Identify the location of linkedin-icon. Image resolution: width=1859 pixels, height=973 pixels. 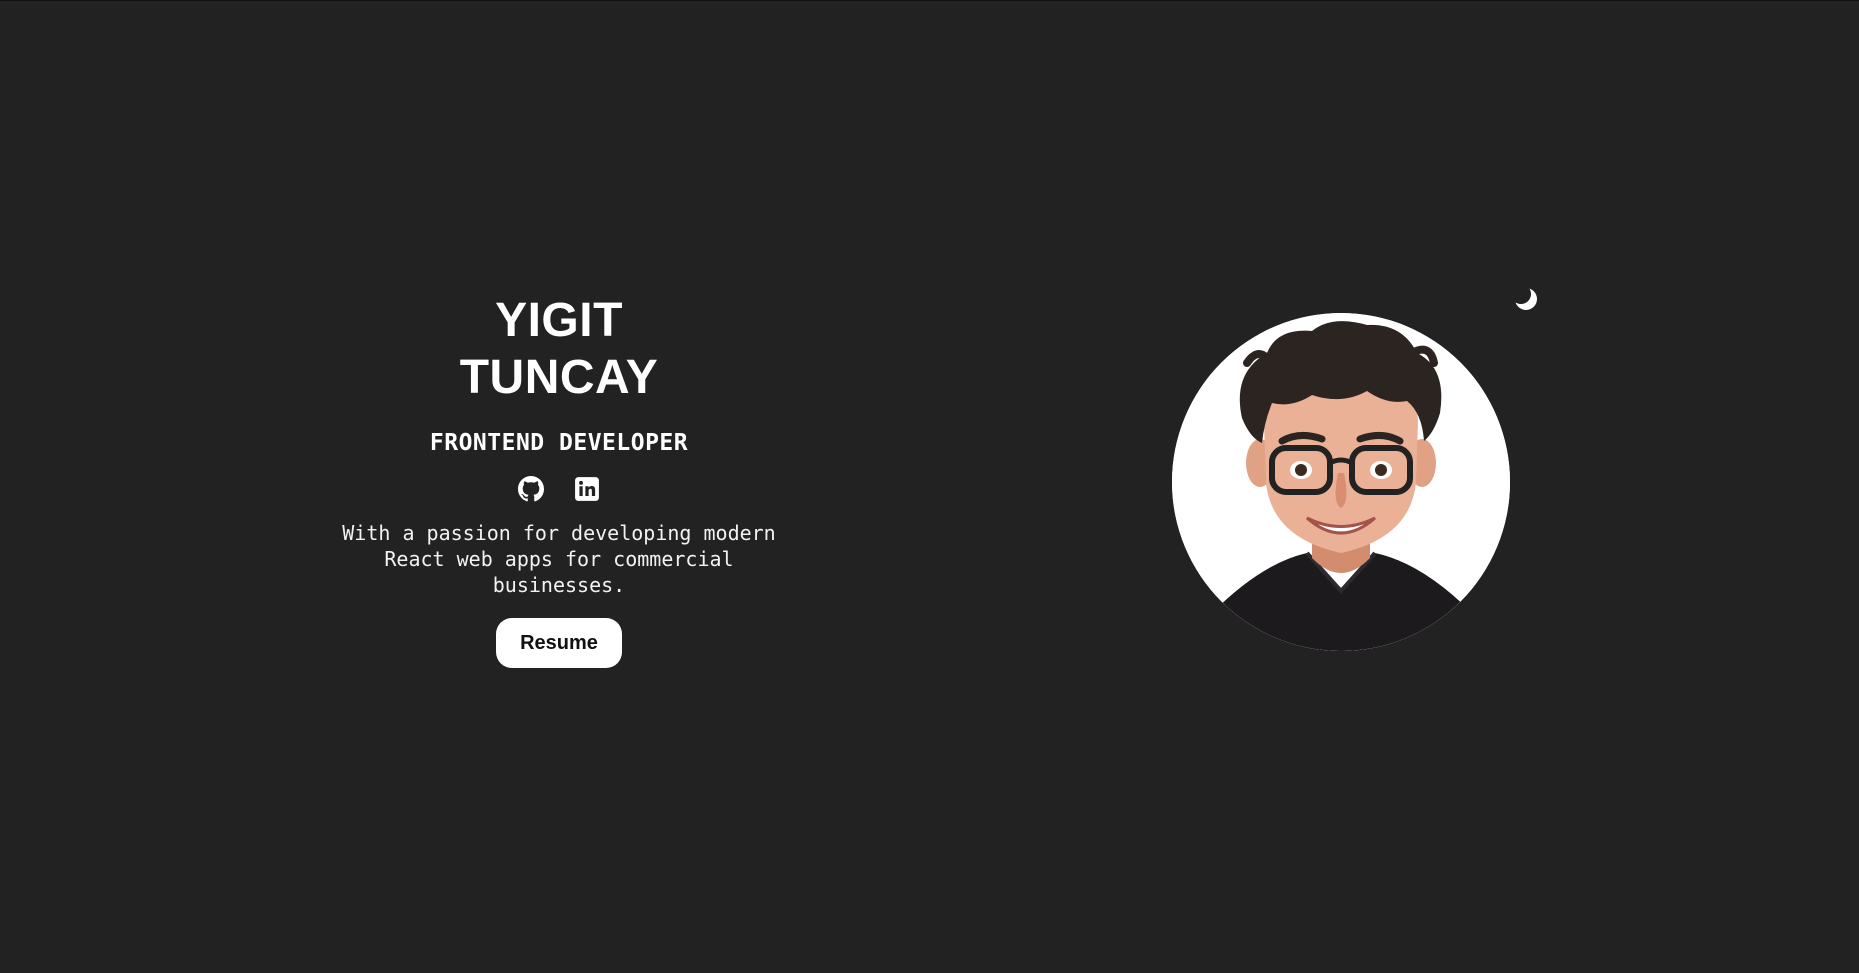
(587, 489).